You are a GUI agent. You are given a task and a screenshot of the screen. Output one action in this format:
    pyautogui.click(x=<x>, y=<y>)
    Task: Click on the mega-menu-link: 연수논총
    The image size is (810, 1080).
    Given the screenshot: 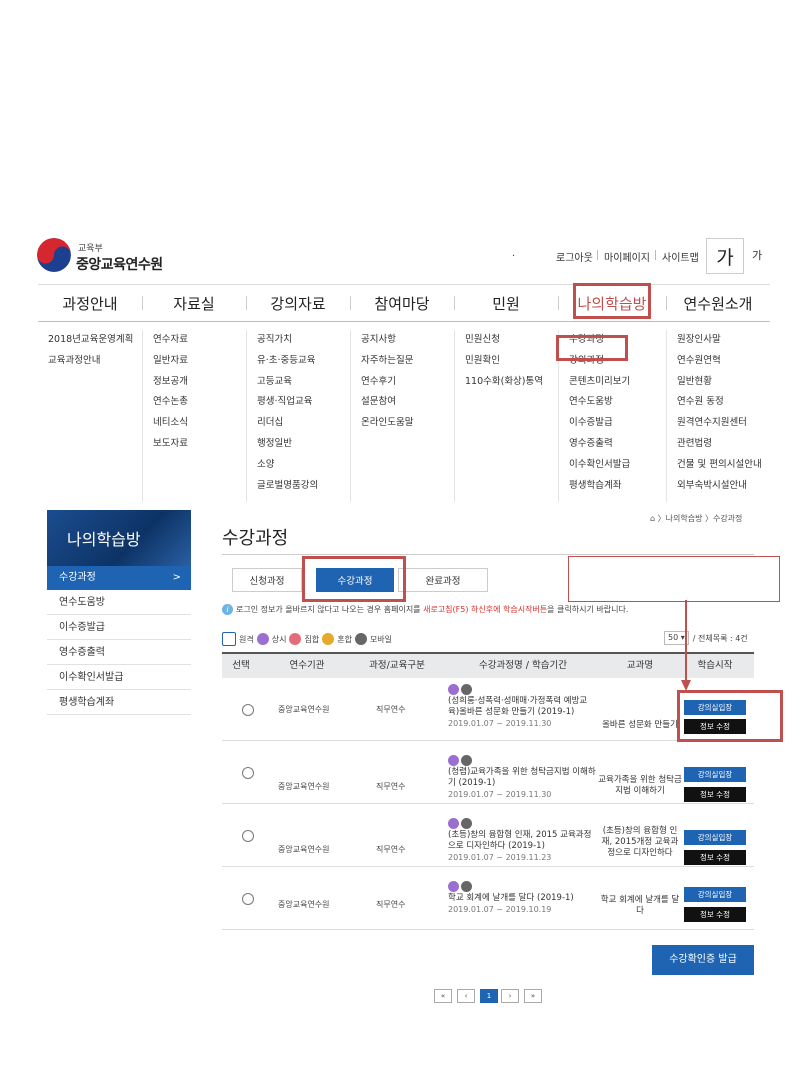 What is the action you would take?
    pyautogui.click(x=195, y=402)
    